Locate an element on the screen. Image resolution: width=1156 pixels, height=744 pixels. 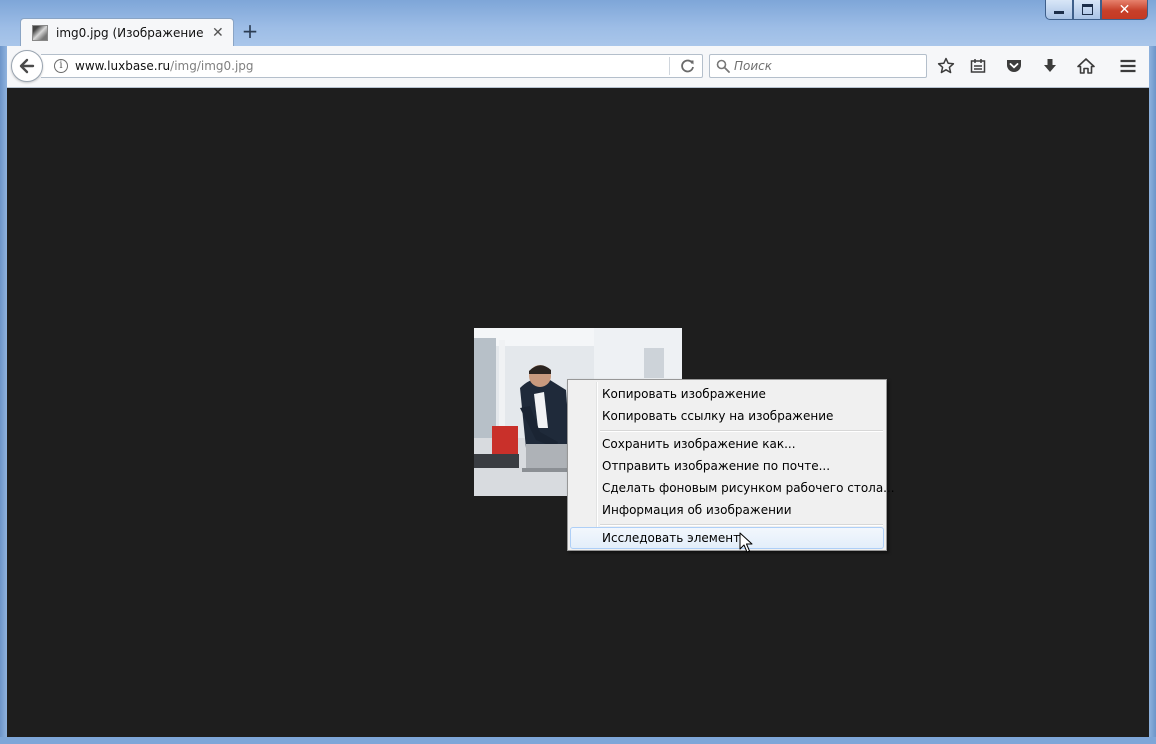
maximize-button is located at coordinates (1087, 10).